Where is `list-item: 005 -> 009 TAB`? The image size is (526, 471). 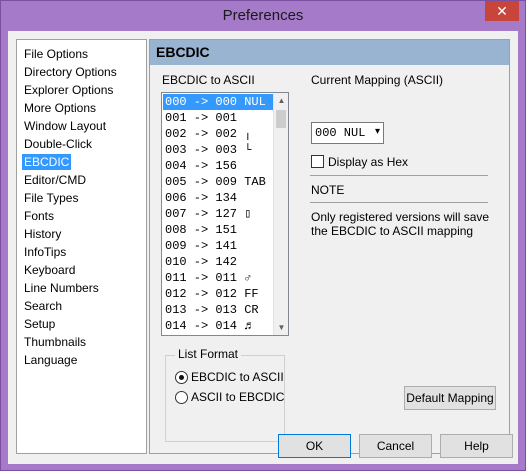 list-item: 005 -> 009 TAB is located at coordinates (218, 182).